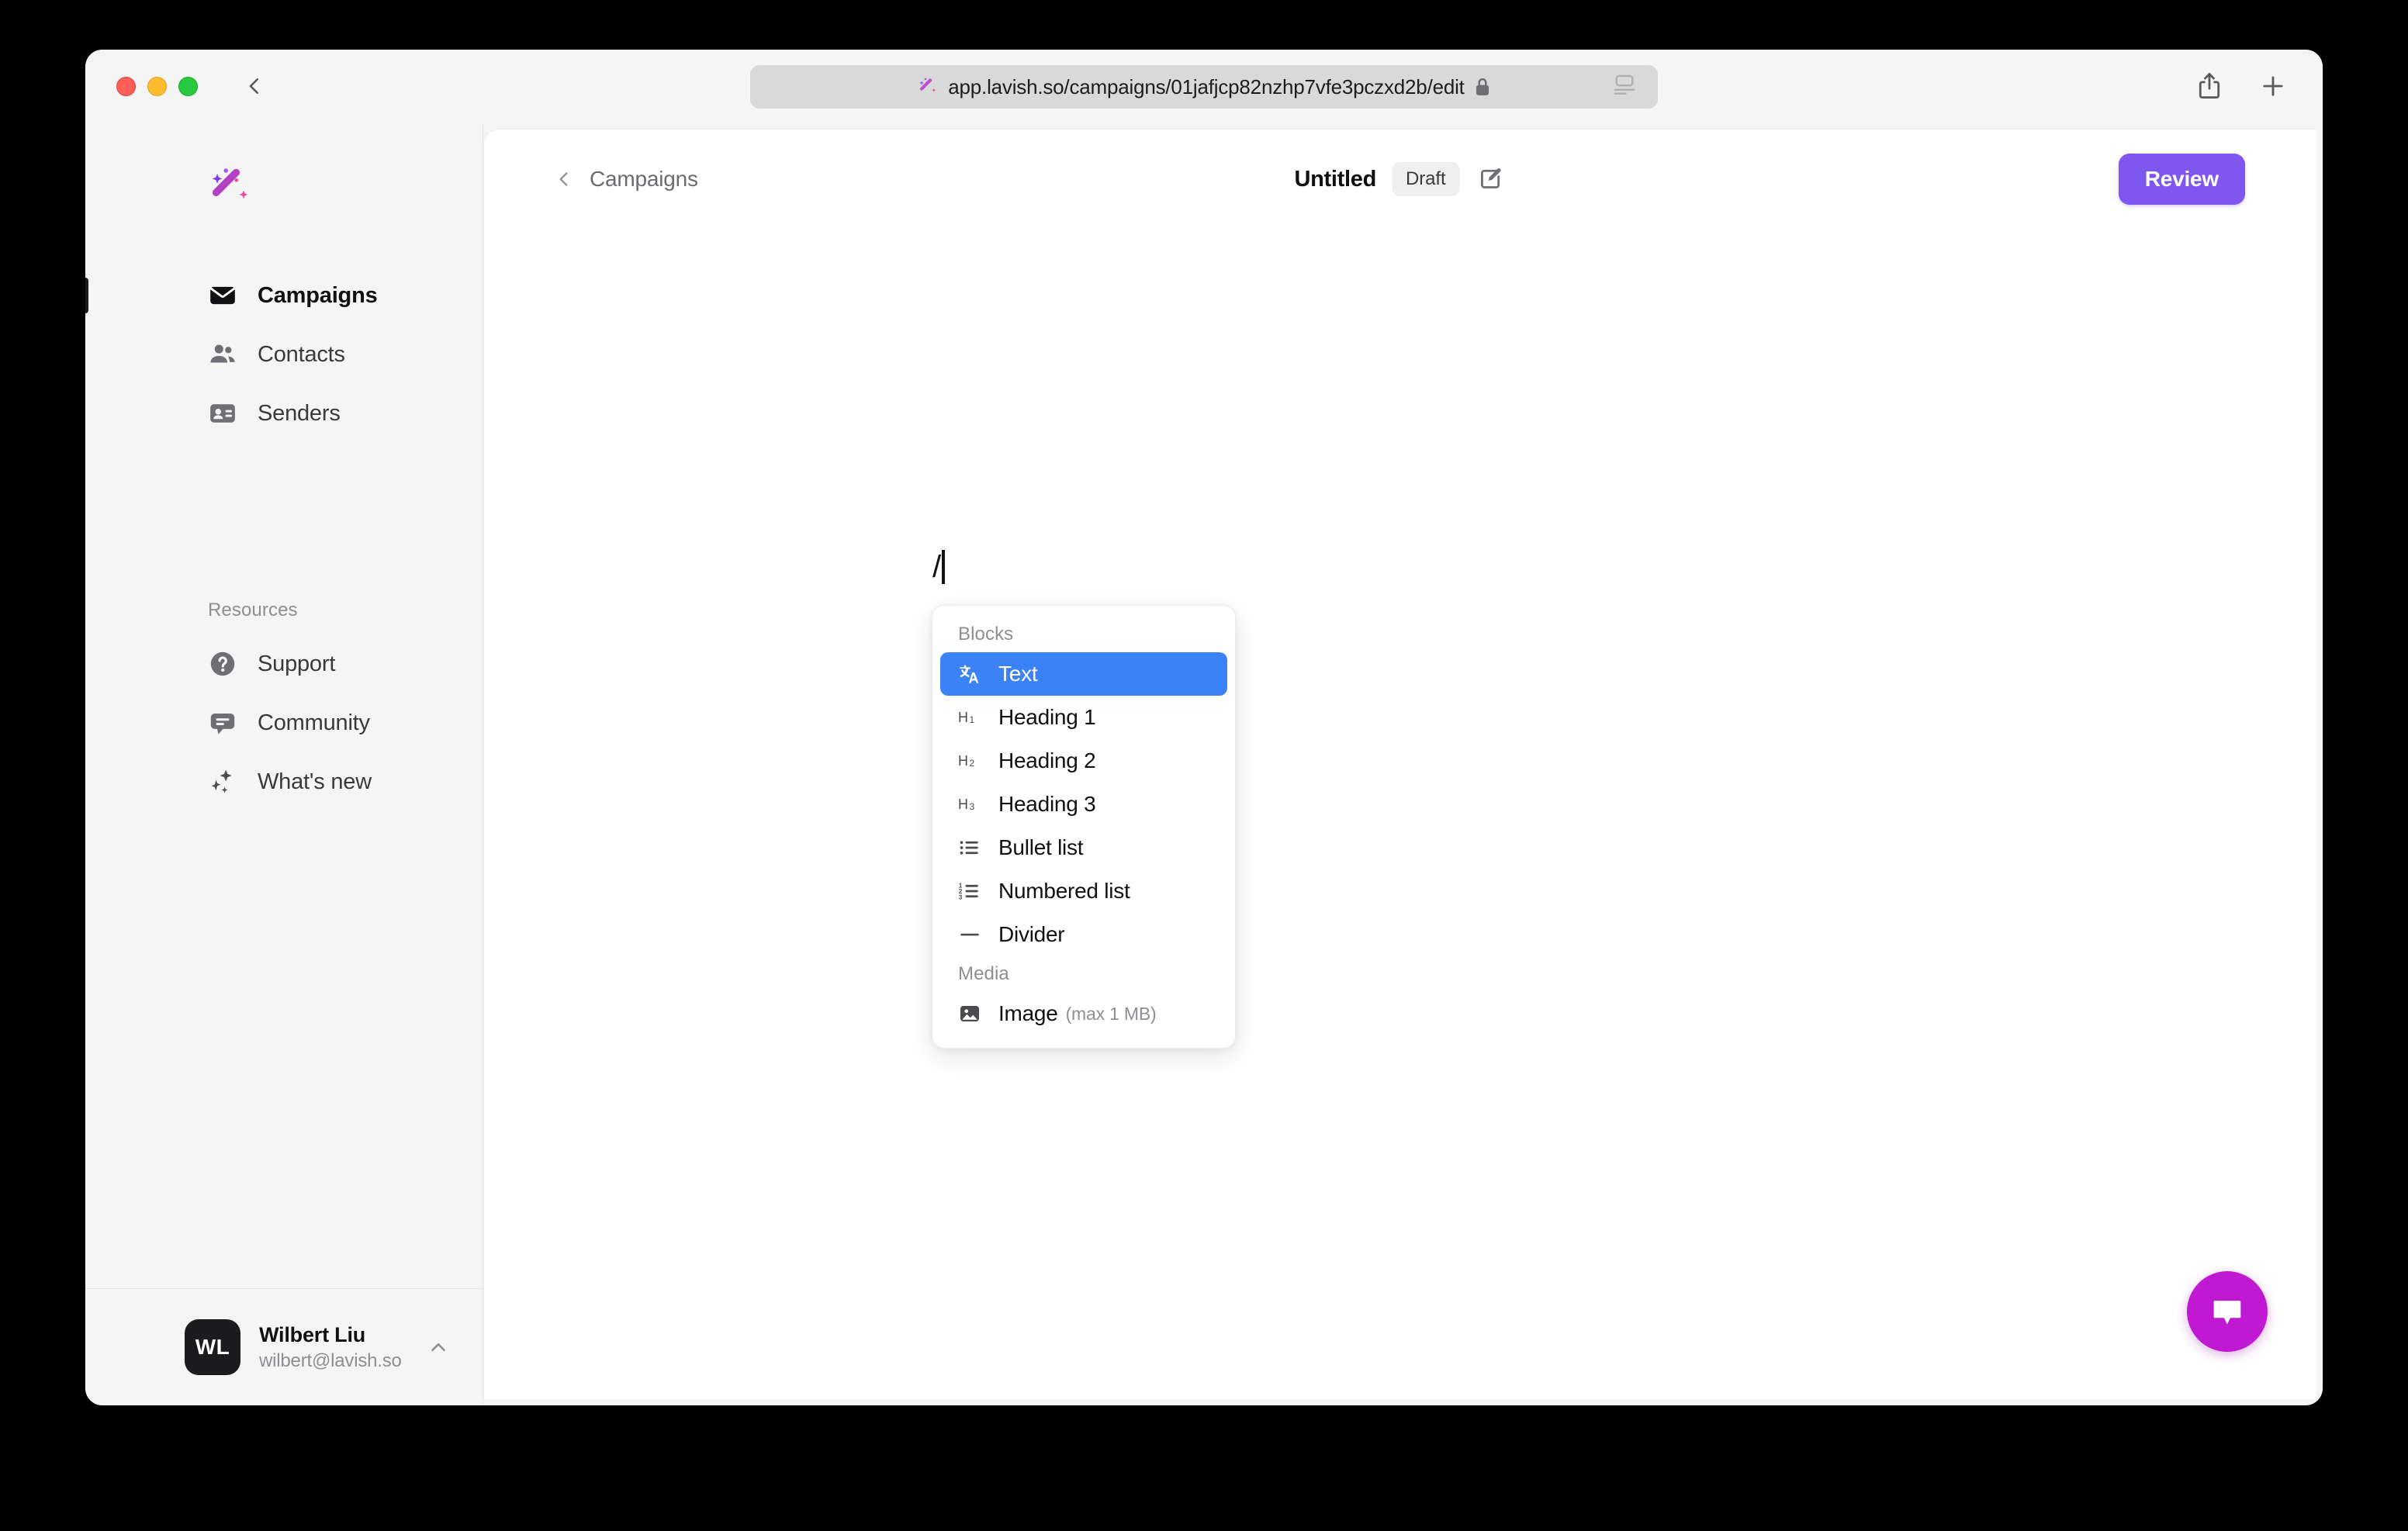  I want to click on chat-widget-button, so click(2227, 1311).